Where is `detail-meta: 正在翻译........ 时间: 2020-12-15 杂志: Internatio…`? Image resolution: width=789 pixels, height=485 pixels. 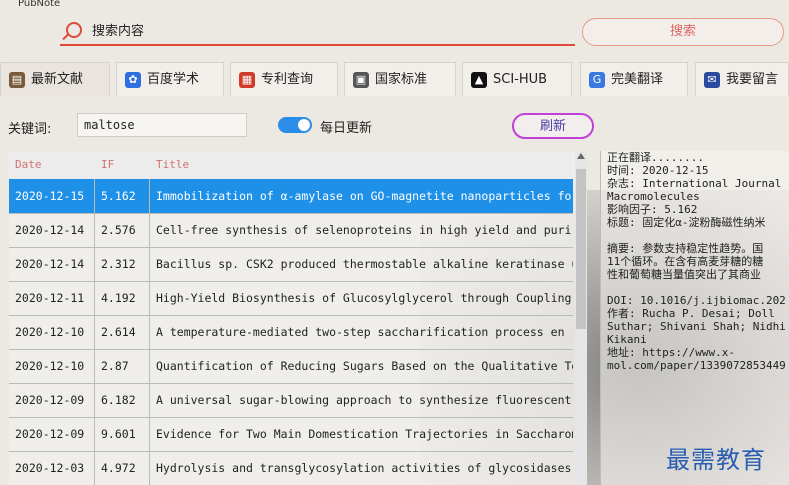 detail-meta: 正在翻译........ 时间: 2020-12-15 杂志: Internatio… is located at coordinates (695, 190).